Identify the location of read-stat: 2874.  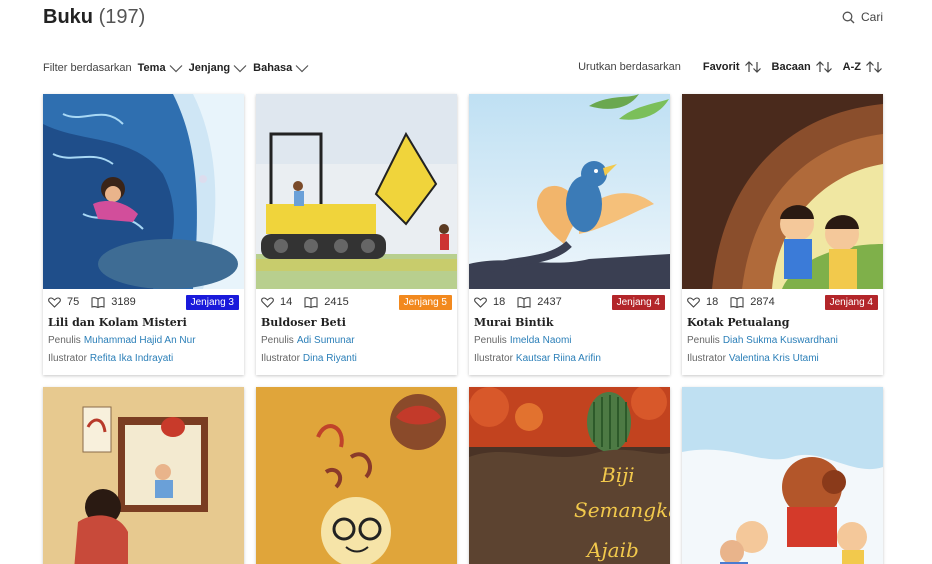
(752, 302).